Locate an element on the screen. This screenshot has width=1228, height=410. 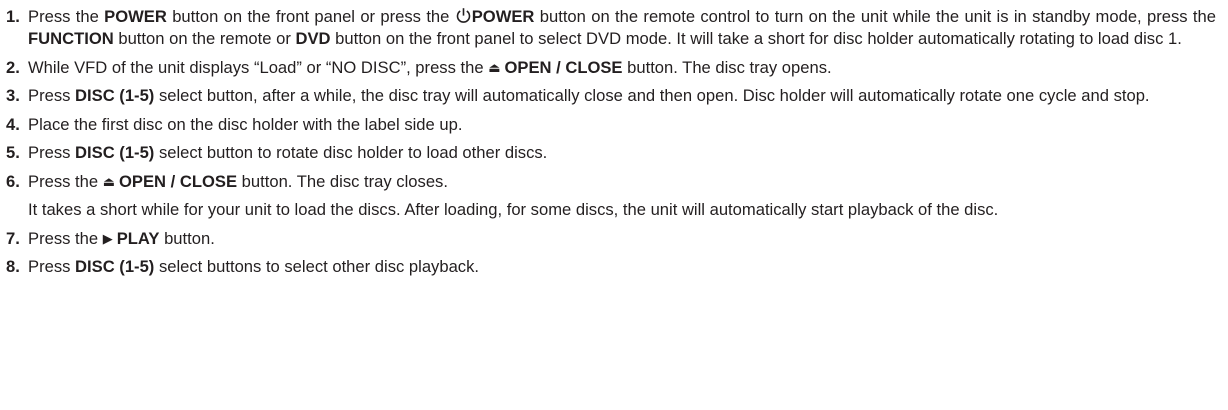
function-label: FUNCTION is located at coordinates (71, 38).